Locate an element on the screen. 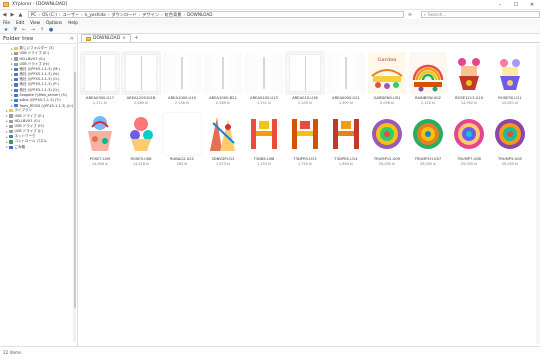 The image size is (540, 359). address-segment: DOWNLOAD is located at coordinates (199, 14).